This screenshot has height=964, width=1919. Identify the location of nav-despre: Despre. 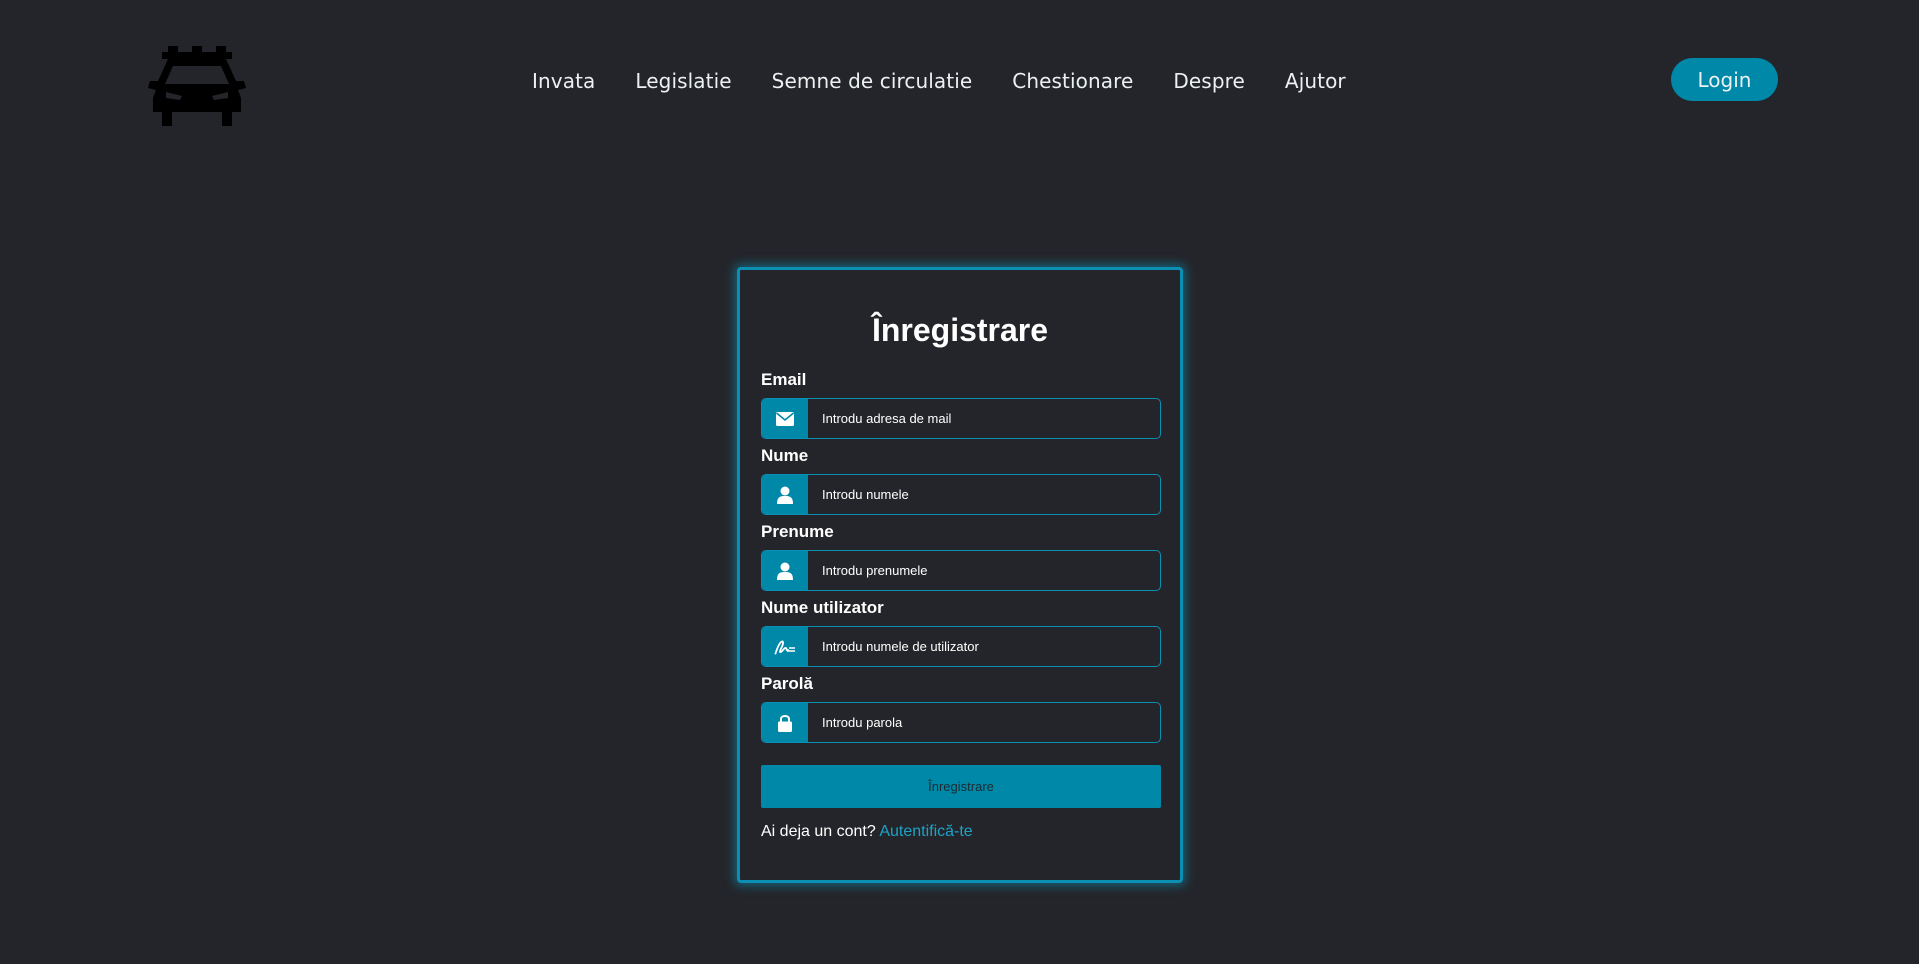
(1209, 81).